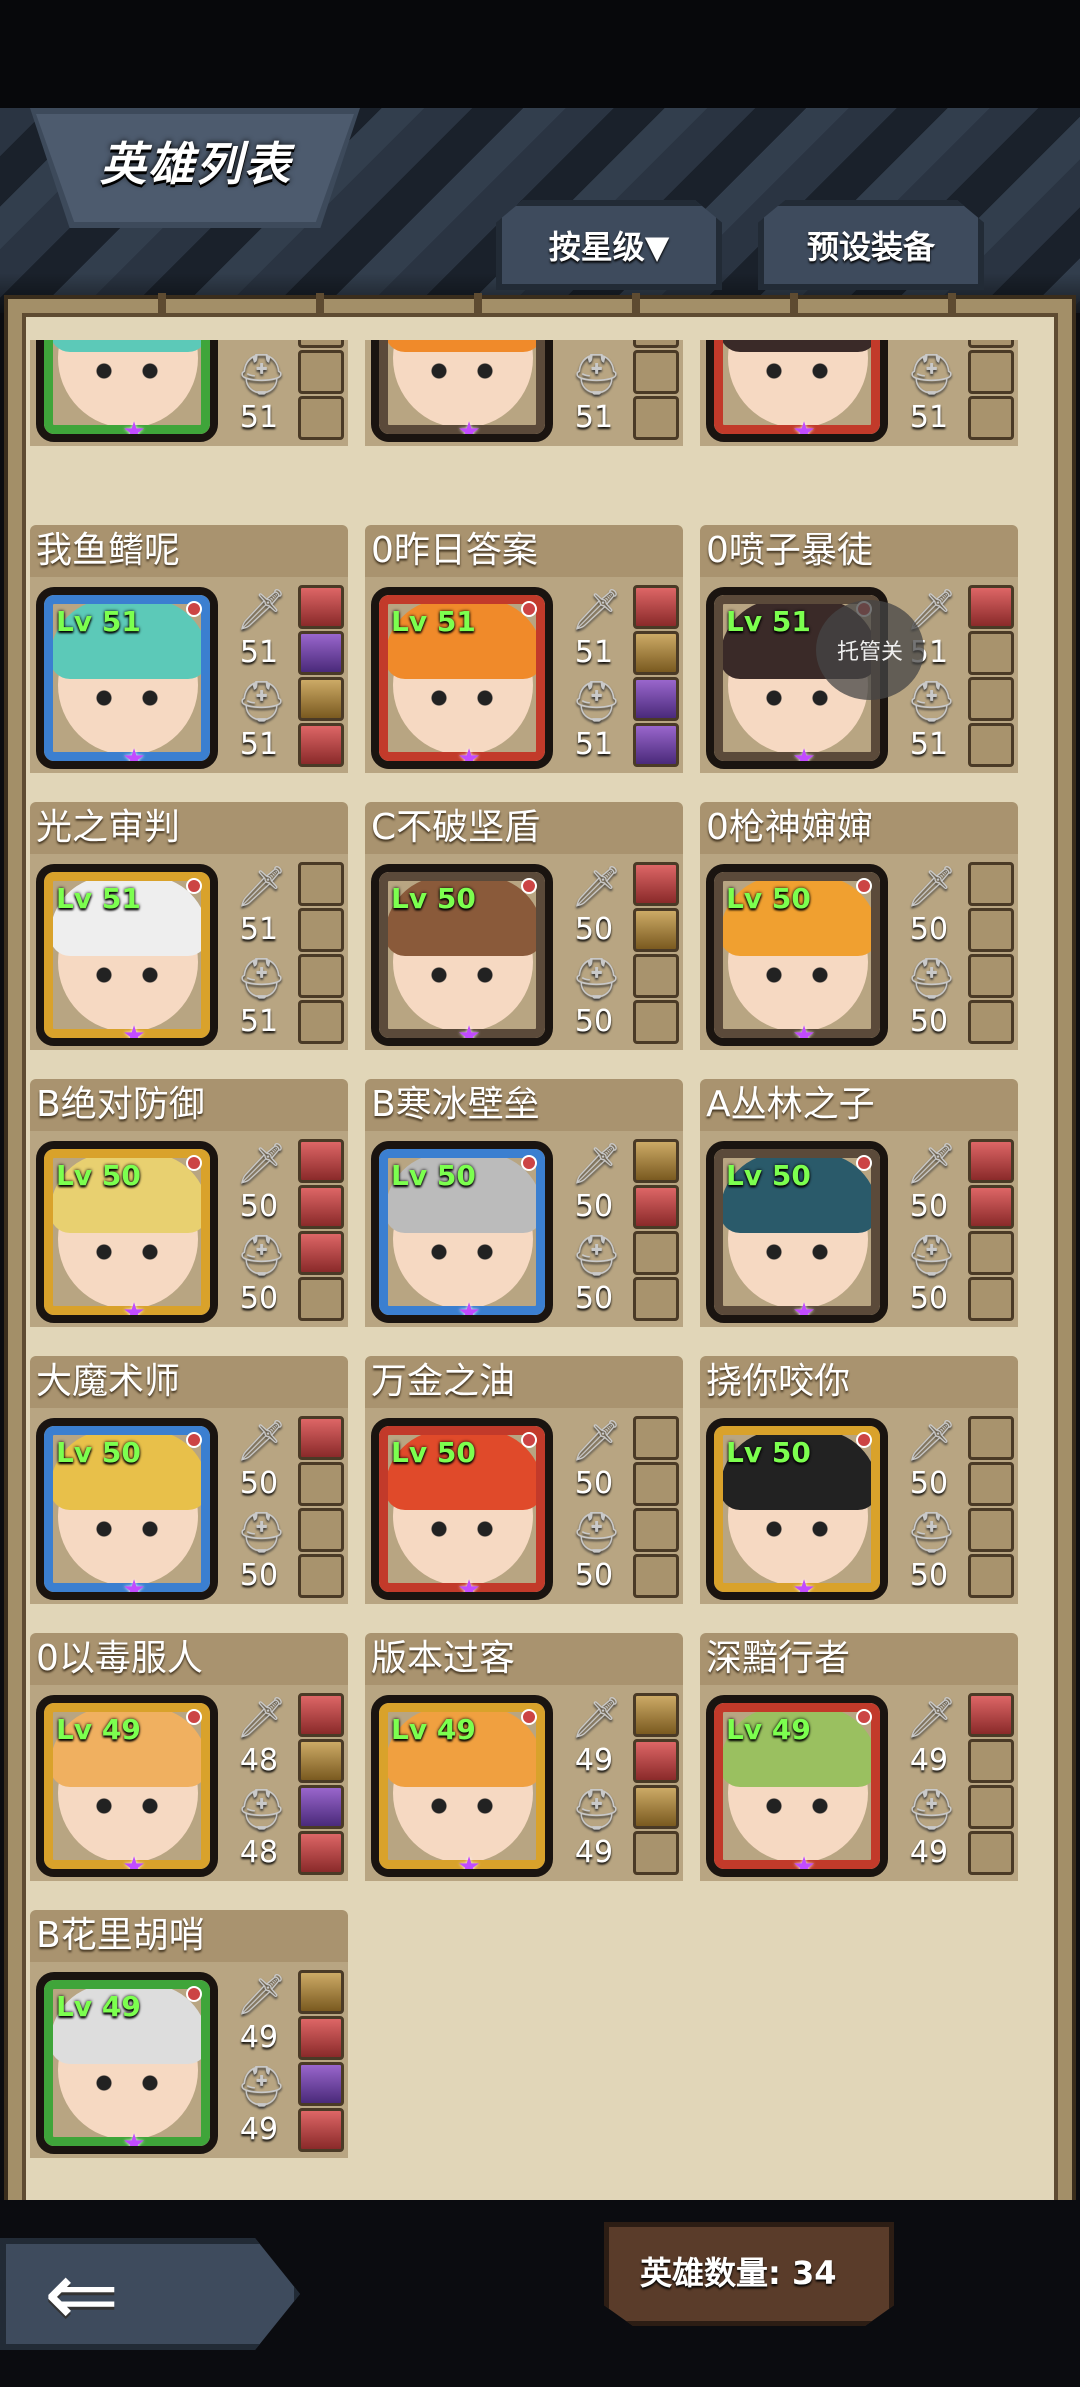 The height and width of the screenshot is (2387, 1080). I want to click on hero-card: 光之审判 Lv 51 ★ 🗡 51 ⛑ 51, so click(189, 926).